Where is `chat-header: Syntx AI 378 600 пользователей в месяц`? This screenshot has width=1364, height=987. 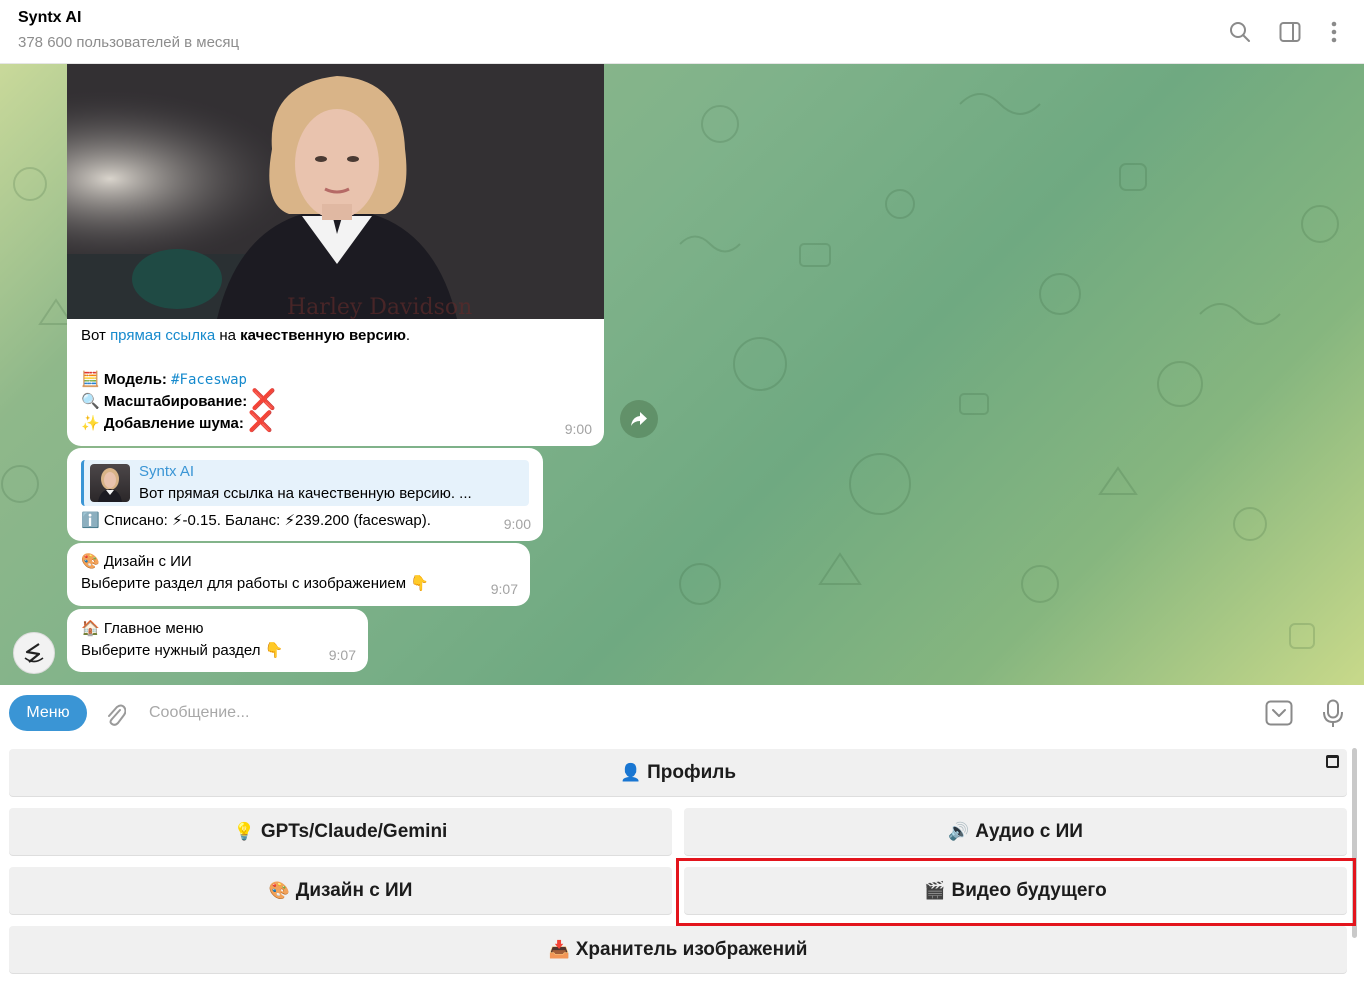 chat-header: Syntx AI 378 600 пользователей в месяц is located at coordinates (682, 32).